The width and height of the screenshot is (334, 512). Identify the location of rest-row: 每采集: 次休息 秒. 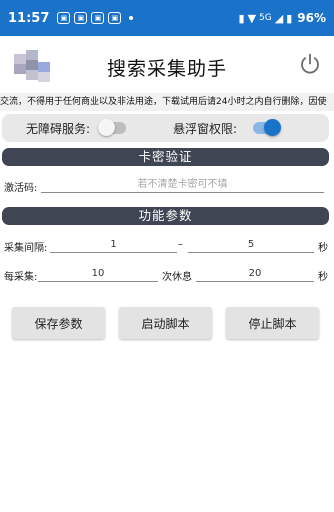
(167, 275).